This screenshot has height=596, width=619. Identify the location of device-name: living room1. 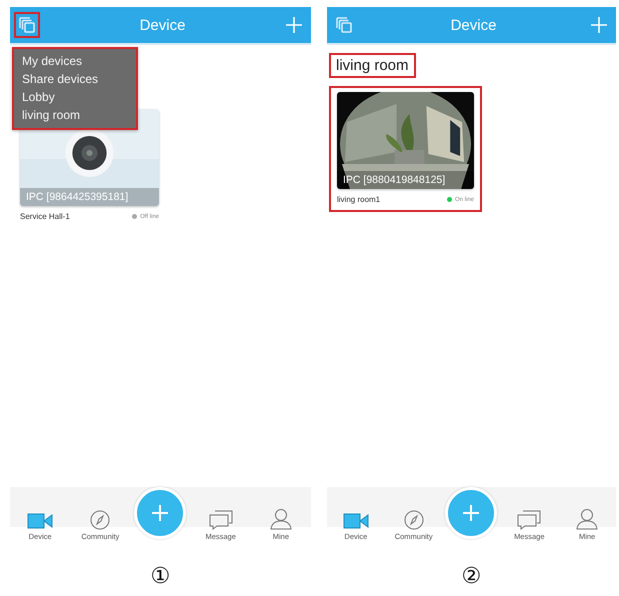
(358, 199).